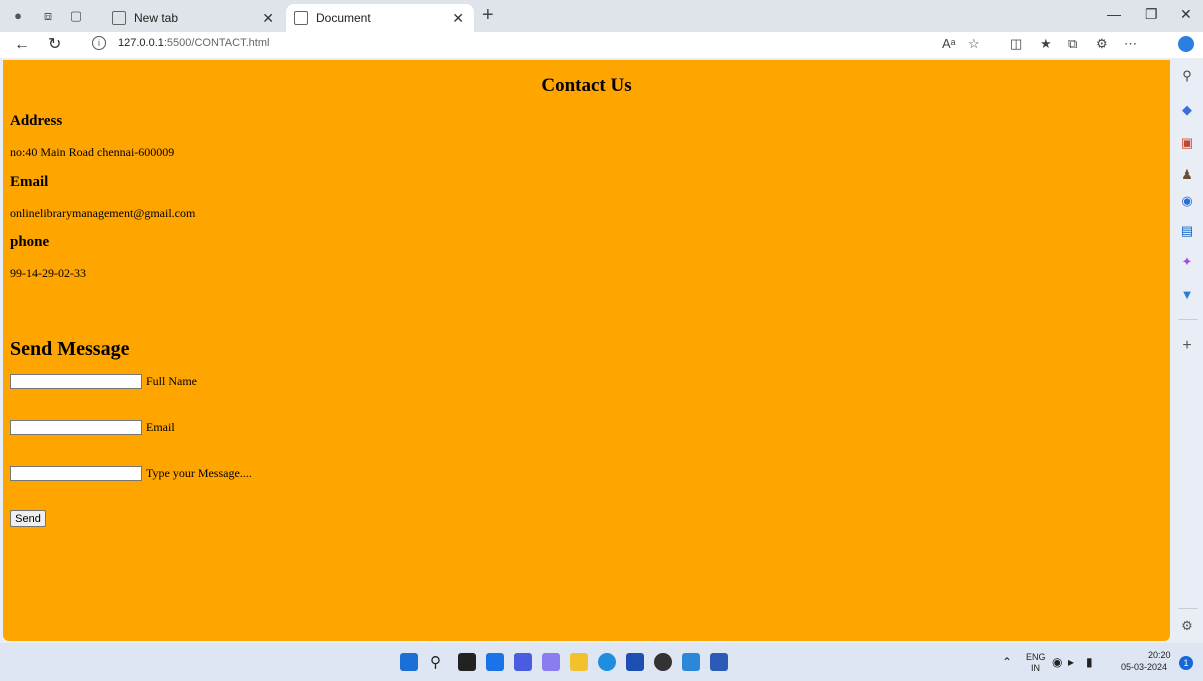 Image resolution: width=1203 pixels, height=681 pixels. What do you see at coordinates (76, 473) in the screenshot?
I see `message-input` at bounding box center [76, 473].